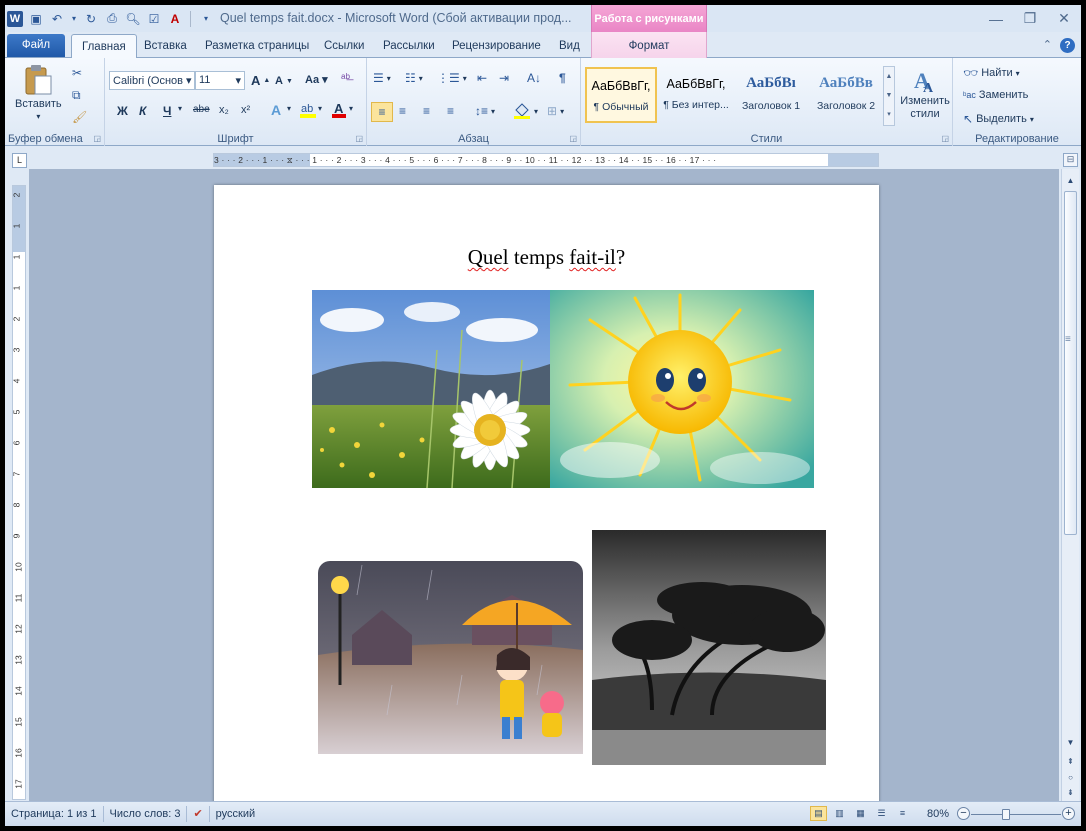 The image size is (1086, 831). I want to click on style-heading-1: АаБбВı Заголовок 1, so click(771, 95).